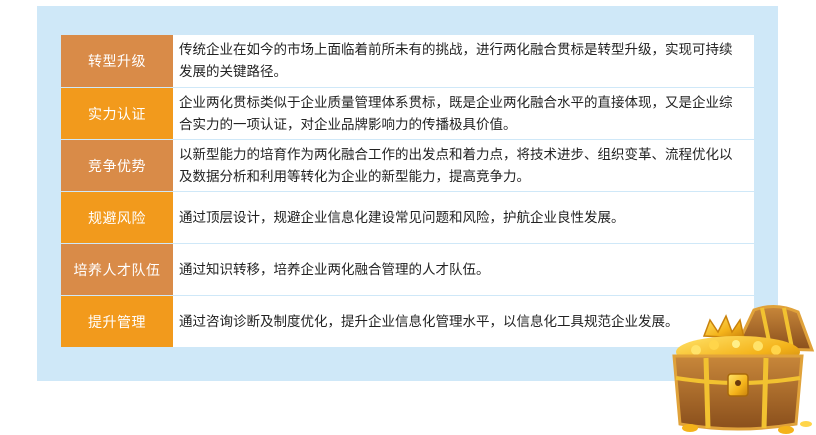 The image size is (816, 435). I want to click on row-label: 实力认证, so click(117, 113).